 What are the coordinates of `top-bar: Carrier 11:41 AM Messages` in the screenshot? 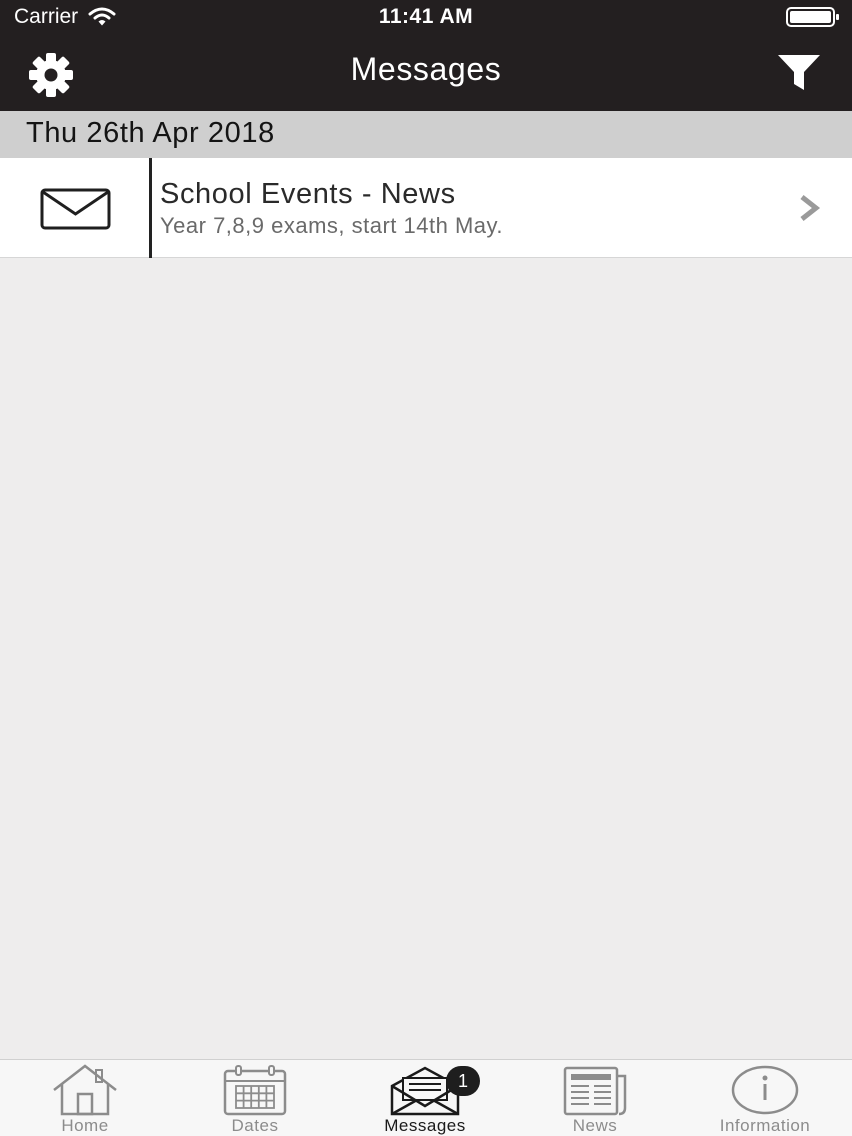 It's located at (426, 55).